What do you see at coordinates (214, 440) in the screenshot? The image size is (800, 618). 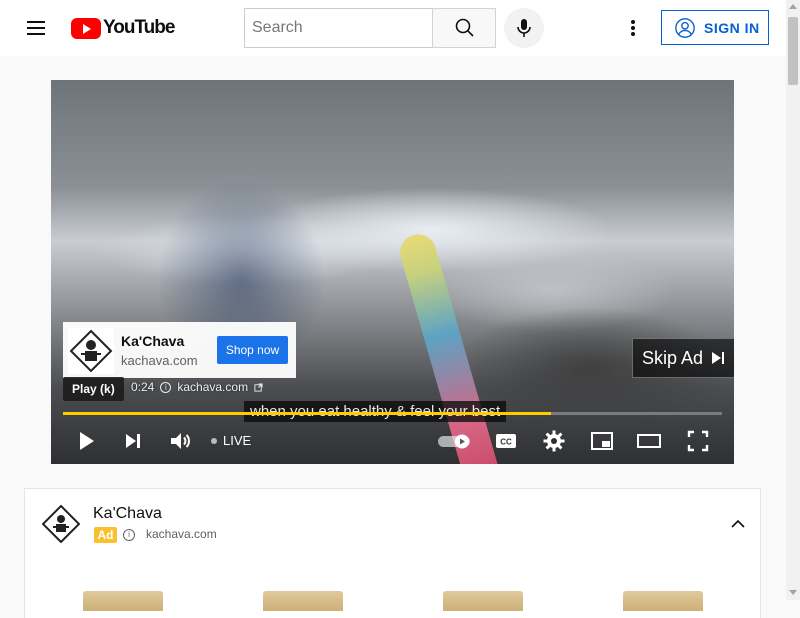 I see `live-dot-icon` at bounding box center [214, 440].